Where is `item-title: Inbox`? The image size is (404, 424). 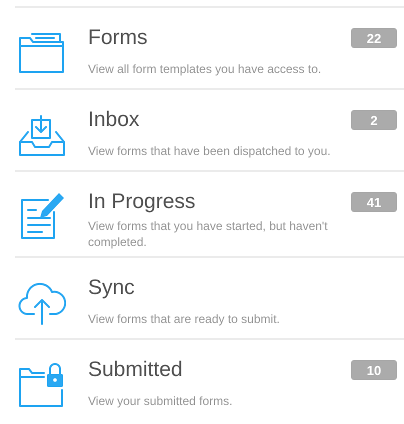 item-title: Inbox is located at coordinates (114, 120).